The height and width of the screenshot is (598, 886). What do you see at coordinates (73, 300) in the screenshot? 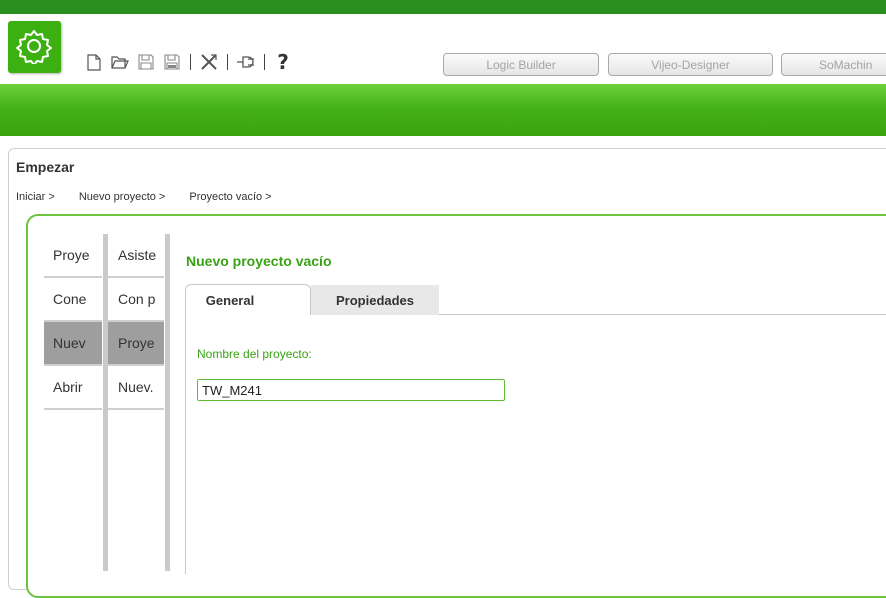
I see `nav1-item-conectar: Cone` at bounding box center [73, 300].